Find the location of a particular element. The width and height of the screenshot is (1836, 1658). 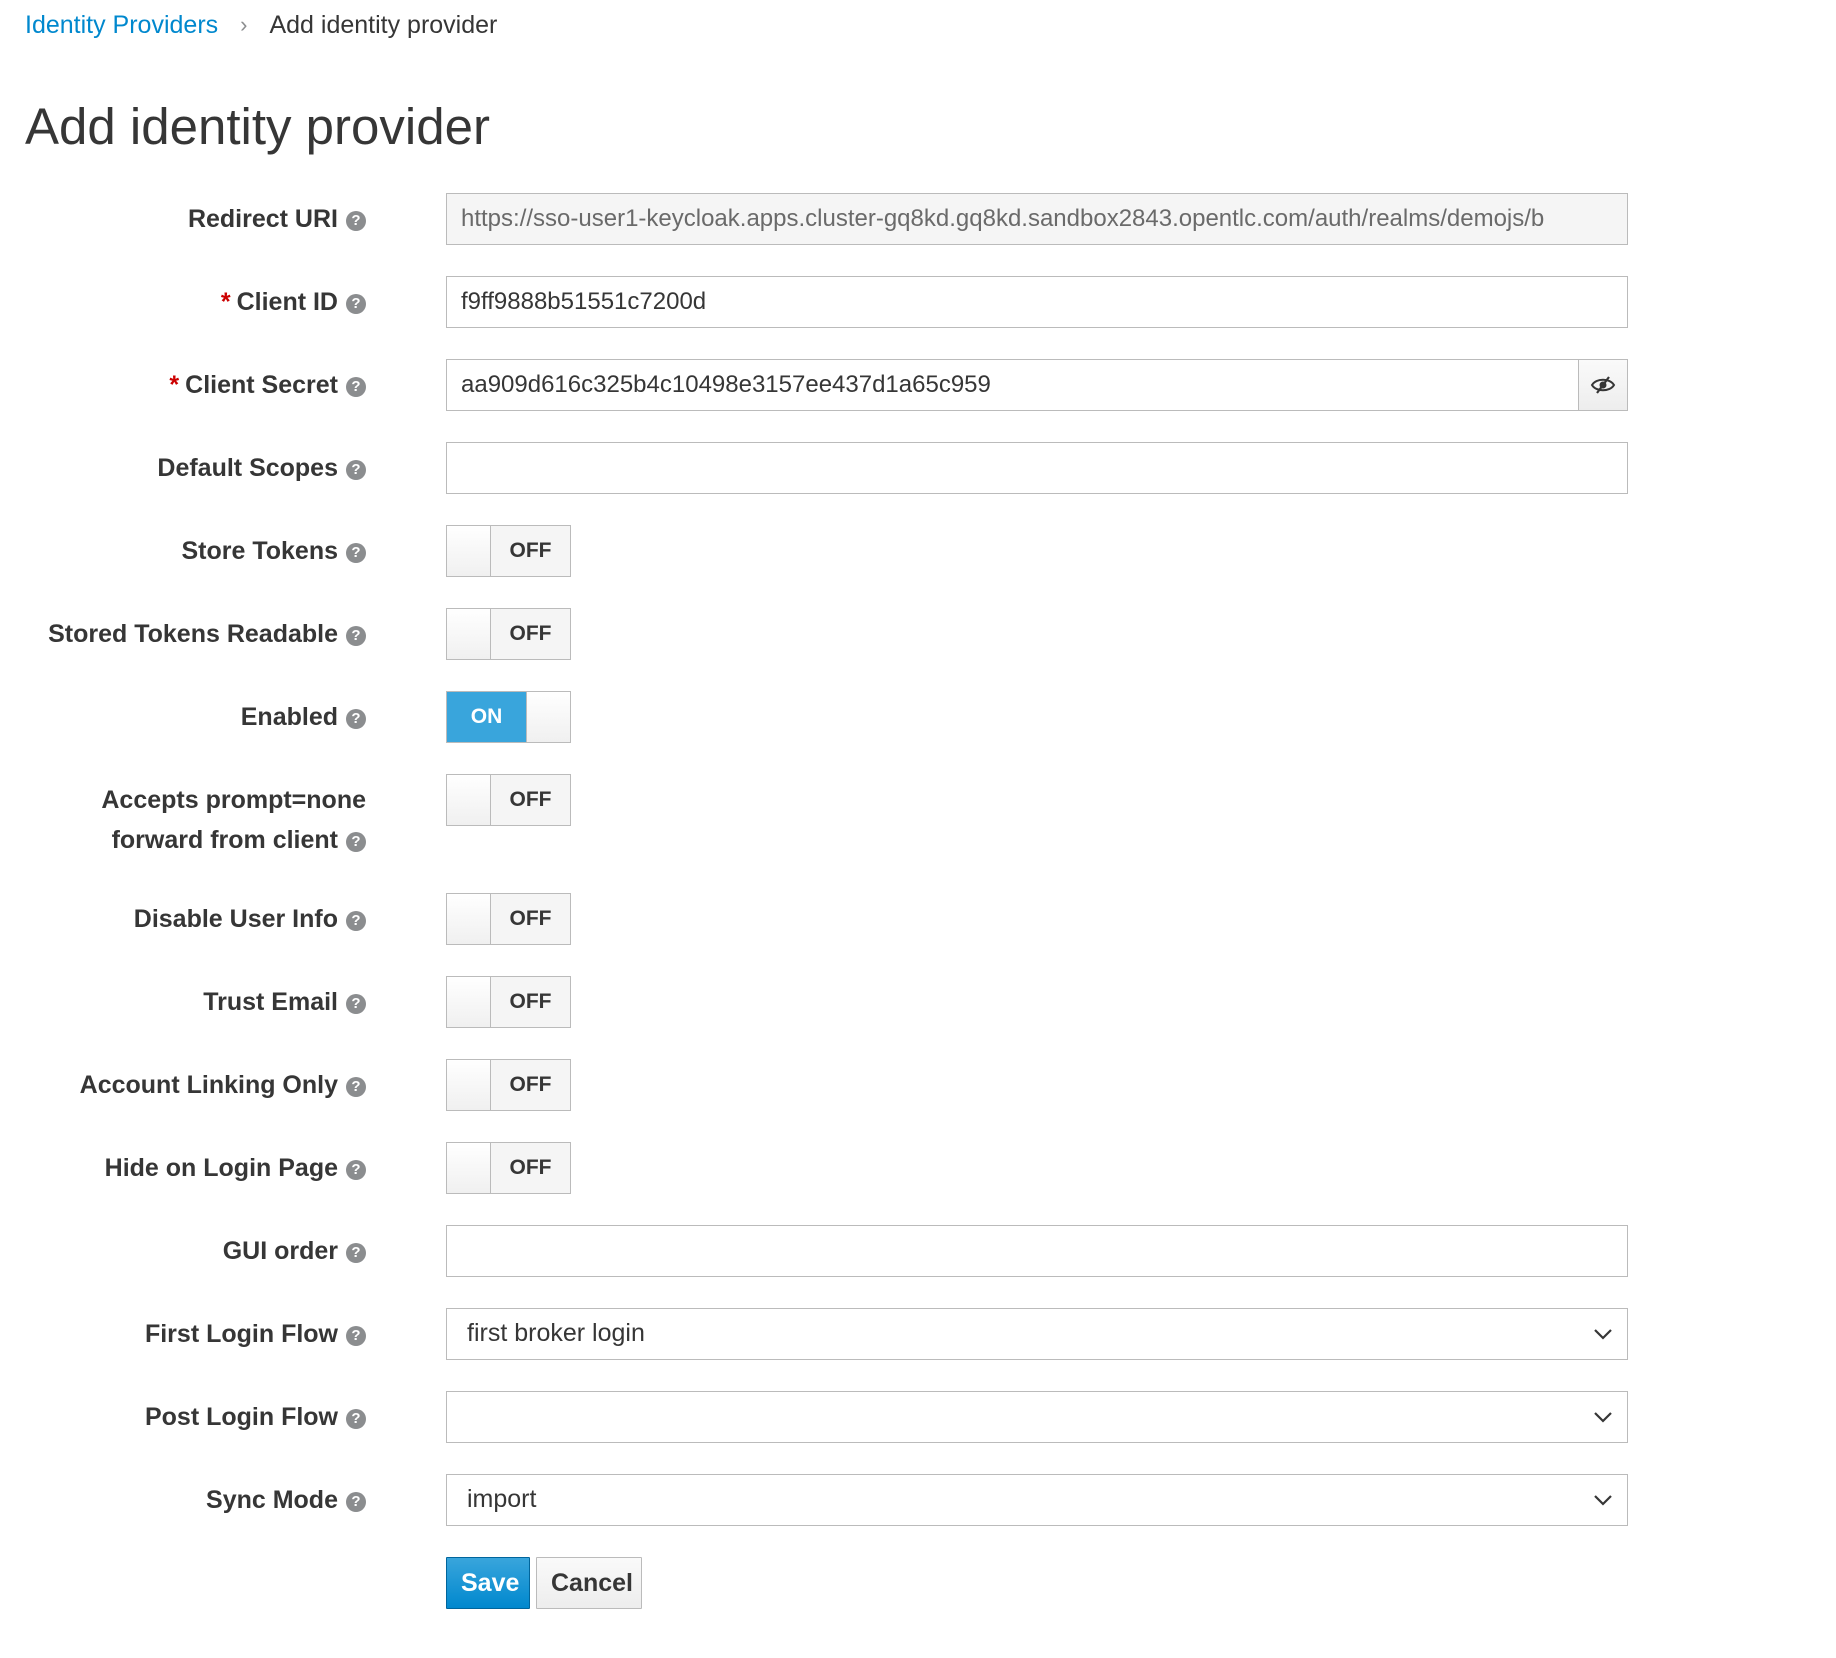

client-id-input is located at coordinates (1037, 302).